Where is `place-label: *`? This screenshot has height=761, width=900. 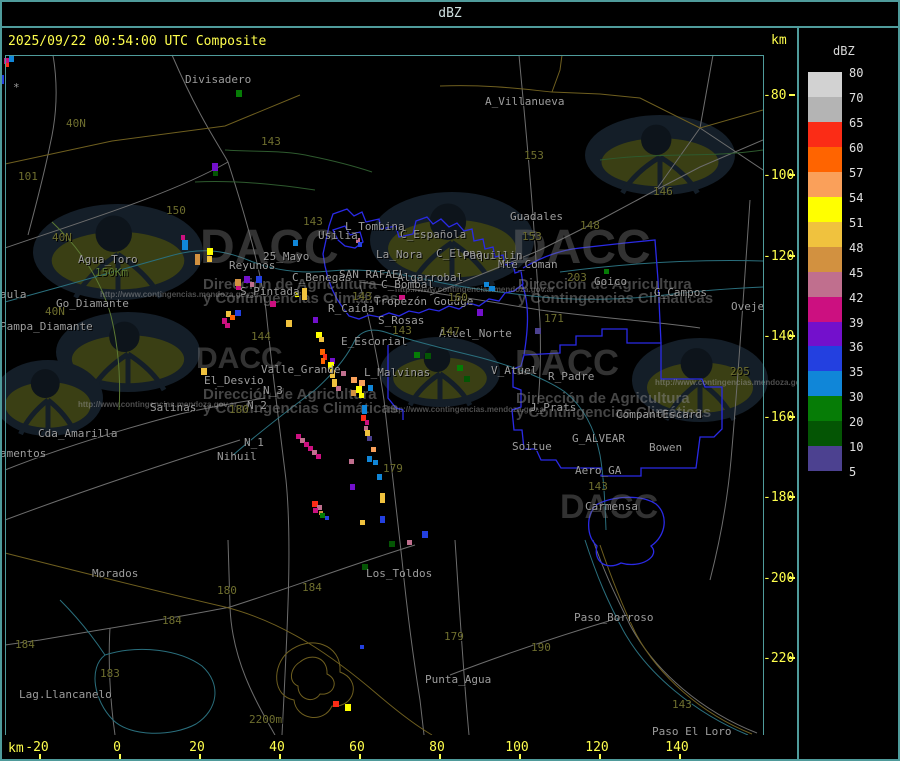 place-label: * is located at coordinates (16, 87).